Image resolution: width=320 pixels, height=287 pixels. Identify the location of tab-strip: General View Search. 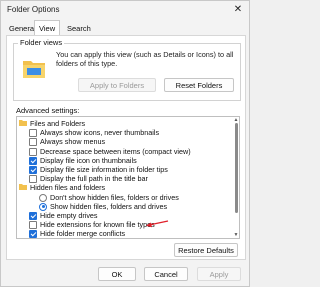
(125, 28).